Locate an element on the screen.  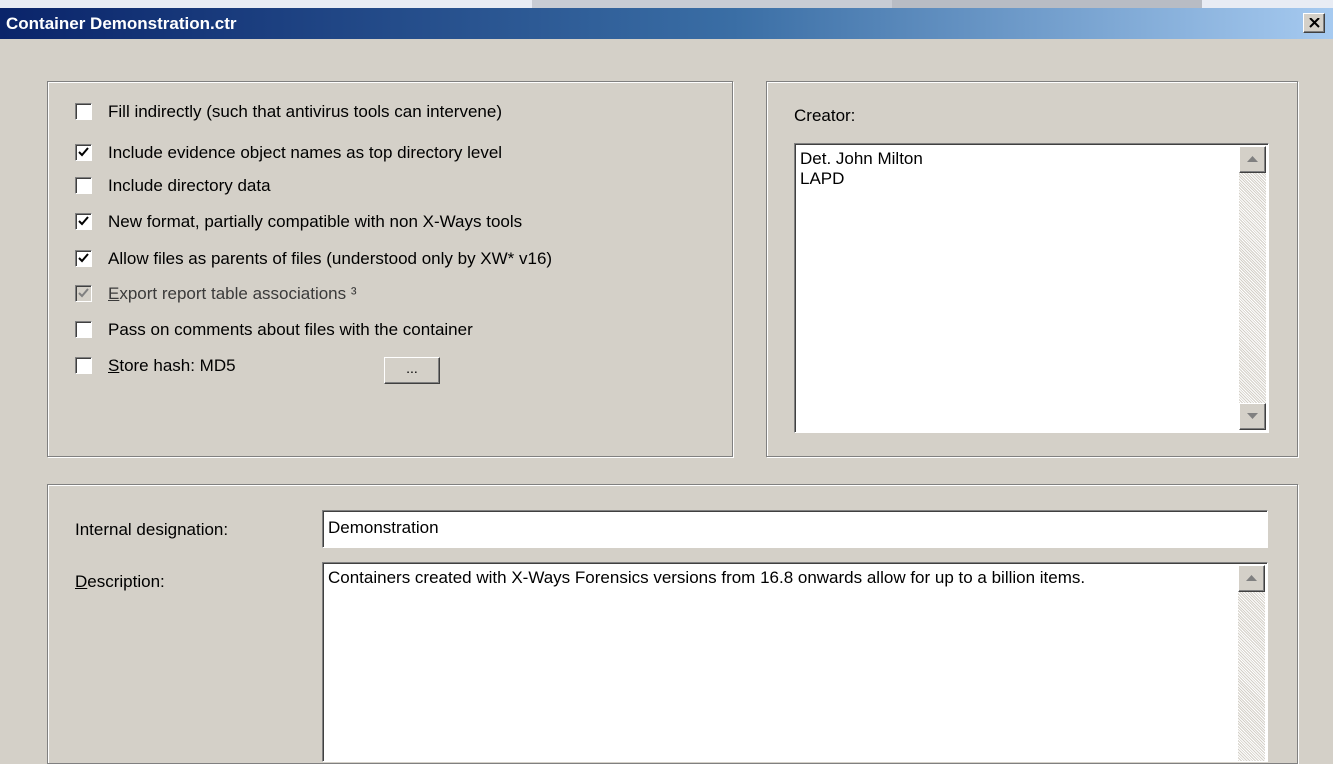
label-rest: tore hash: MD5 is located at coordinates (177, 365).